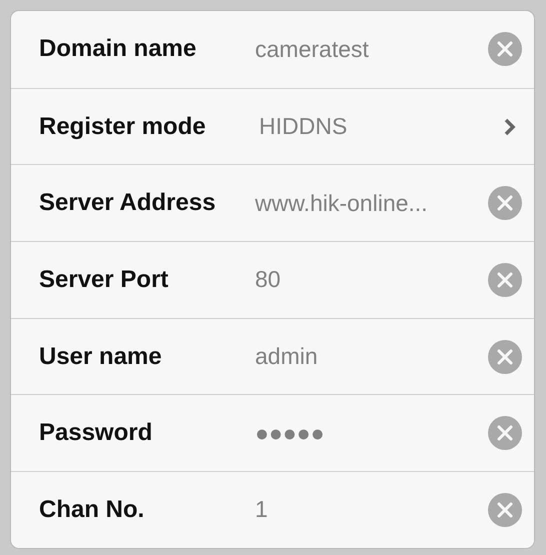  Describe the element at coordinates (370, 126) in the screenshot. I see `picker-value: HIDDNS` at that location.